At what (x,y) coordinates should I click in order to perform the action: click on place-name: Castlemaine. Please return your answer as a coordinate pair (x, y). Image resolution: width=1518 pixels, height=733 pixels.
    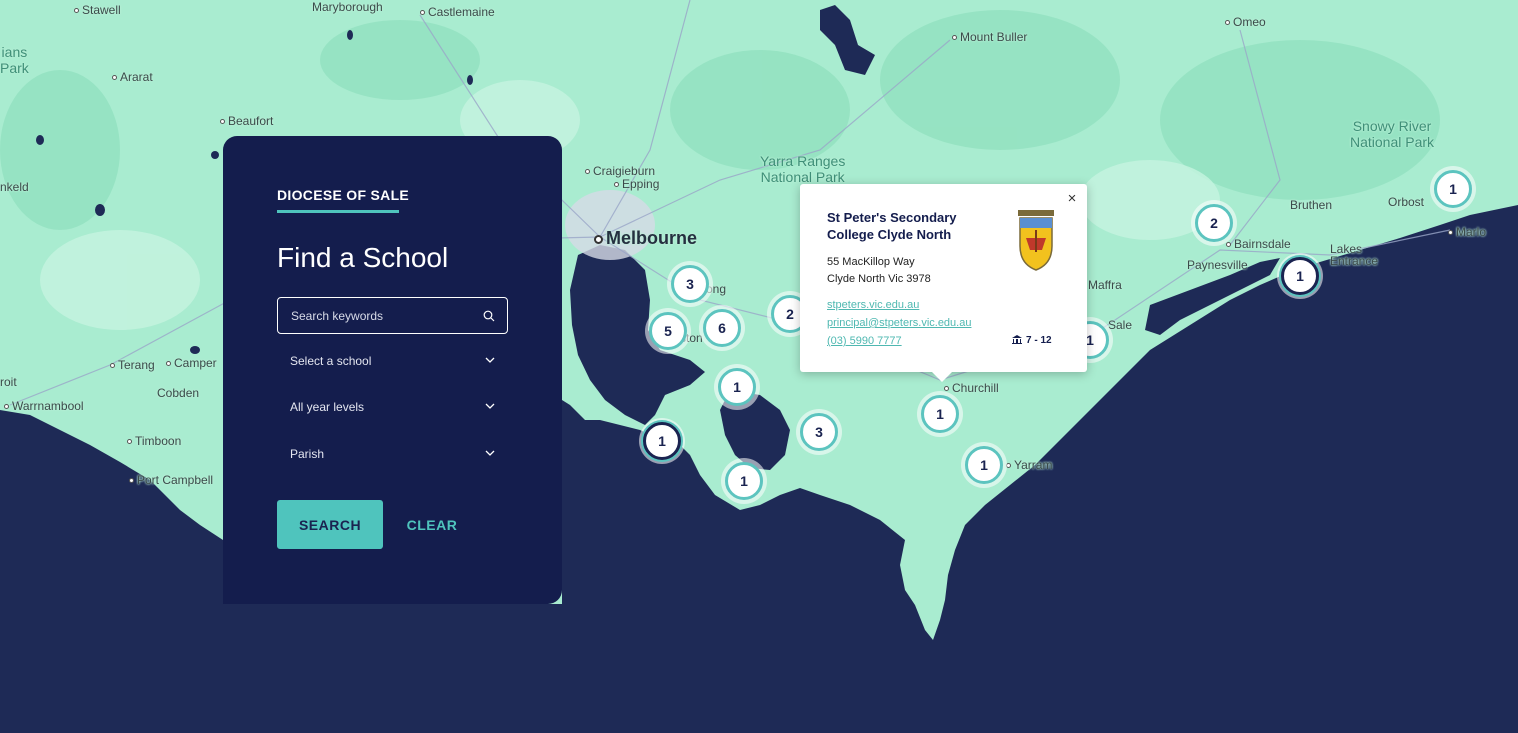
    Looking at the image, I should click on (461, 12).